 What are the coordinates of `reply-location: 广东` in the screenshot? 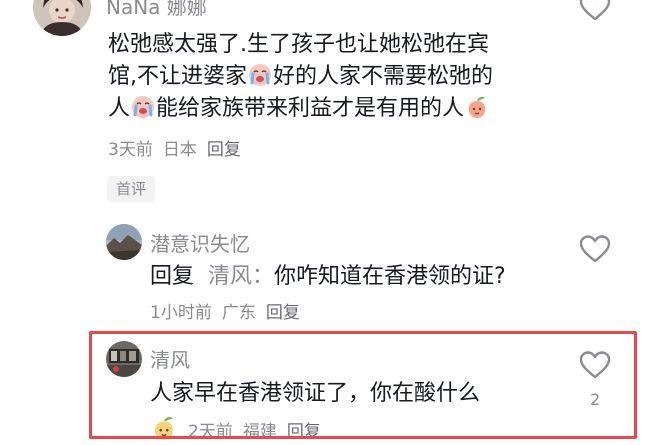 It's located at (238, 313).